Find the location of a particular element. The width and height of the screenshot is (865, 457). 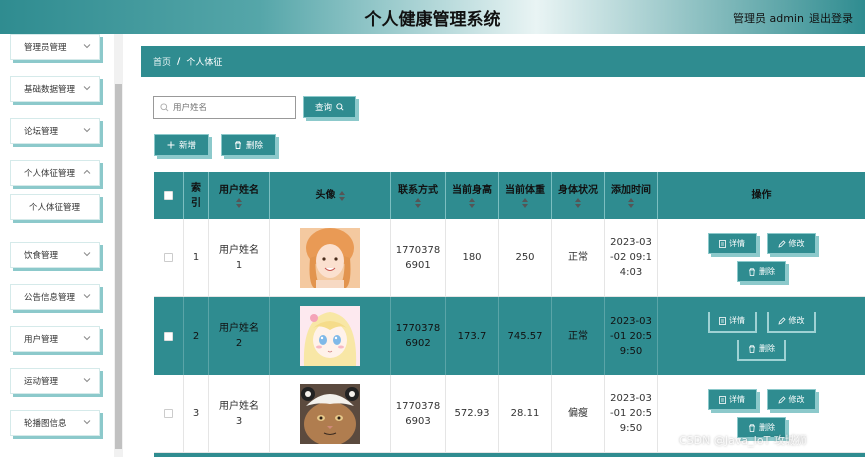

scrollbar-thumb is located at coordinates (118, 266).